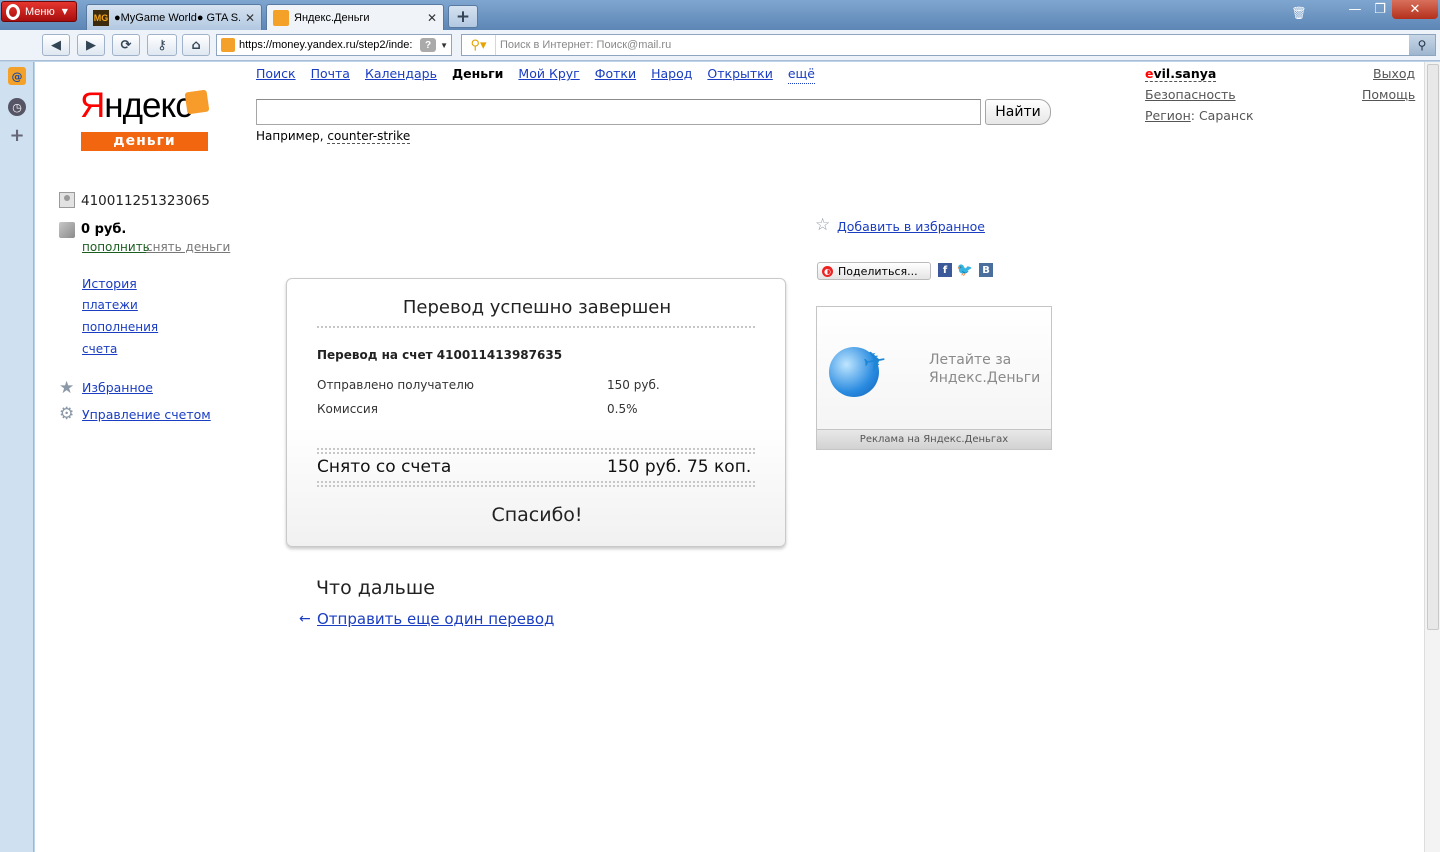 The height and width of the screenshot is (852, 1440). Describe the element at coordinates (67, 230) in the screenshot. I see `wallet-balance-icon` at that location.